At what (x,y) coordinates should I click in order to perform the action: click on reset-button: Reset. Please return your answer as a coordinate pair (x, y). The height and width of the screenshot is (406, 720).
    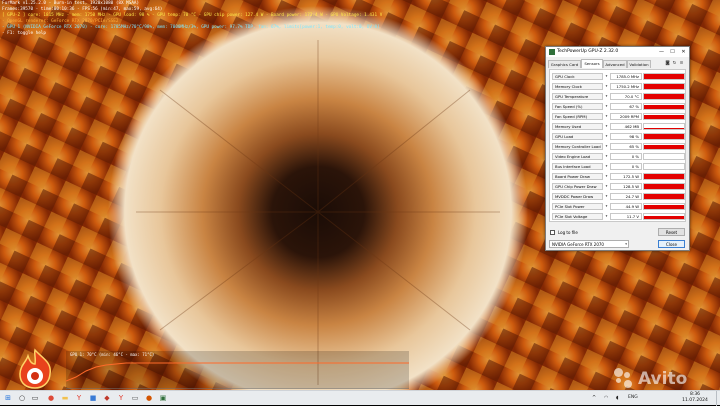
    Looking at the image, I should click on (671, 232).